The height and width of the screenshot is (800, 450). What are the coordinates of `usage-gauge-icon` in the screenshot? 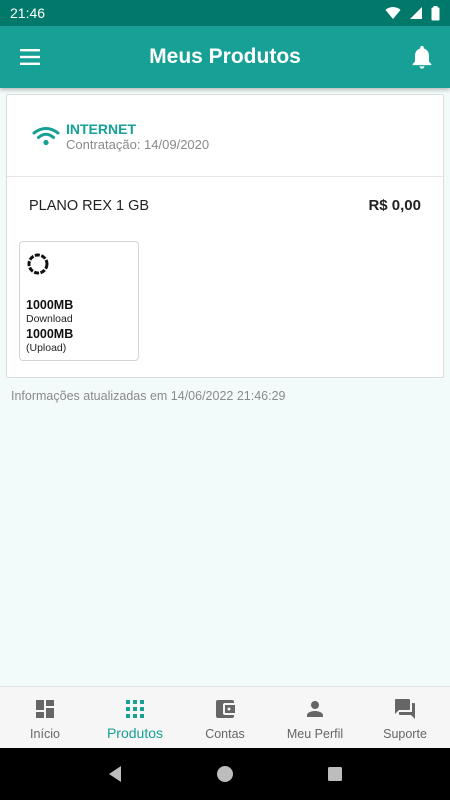 It's located at (38, 264).